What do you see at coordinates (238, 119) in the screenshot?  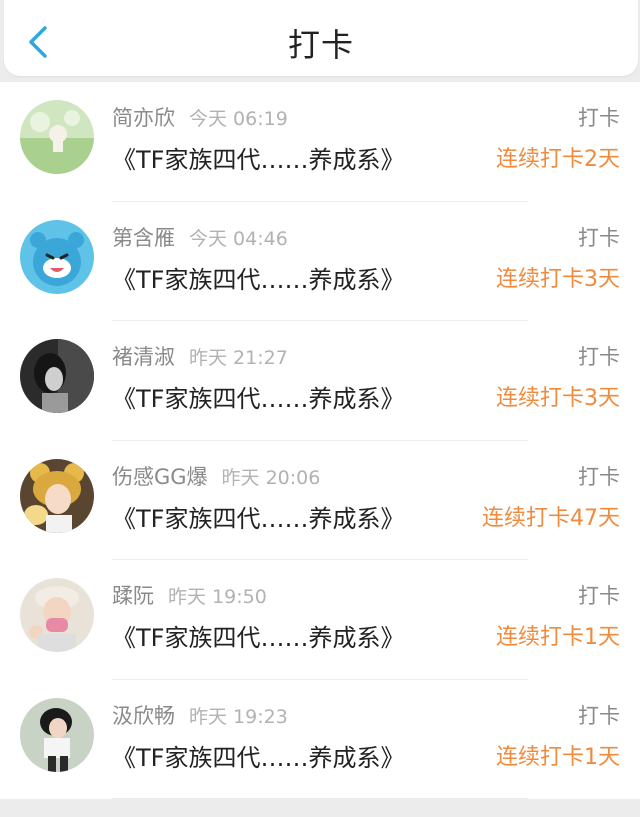 I see `timestamp: 今天 06:19` at bounding box center [238, 119].